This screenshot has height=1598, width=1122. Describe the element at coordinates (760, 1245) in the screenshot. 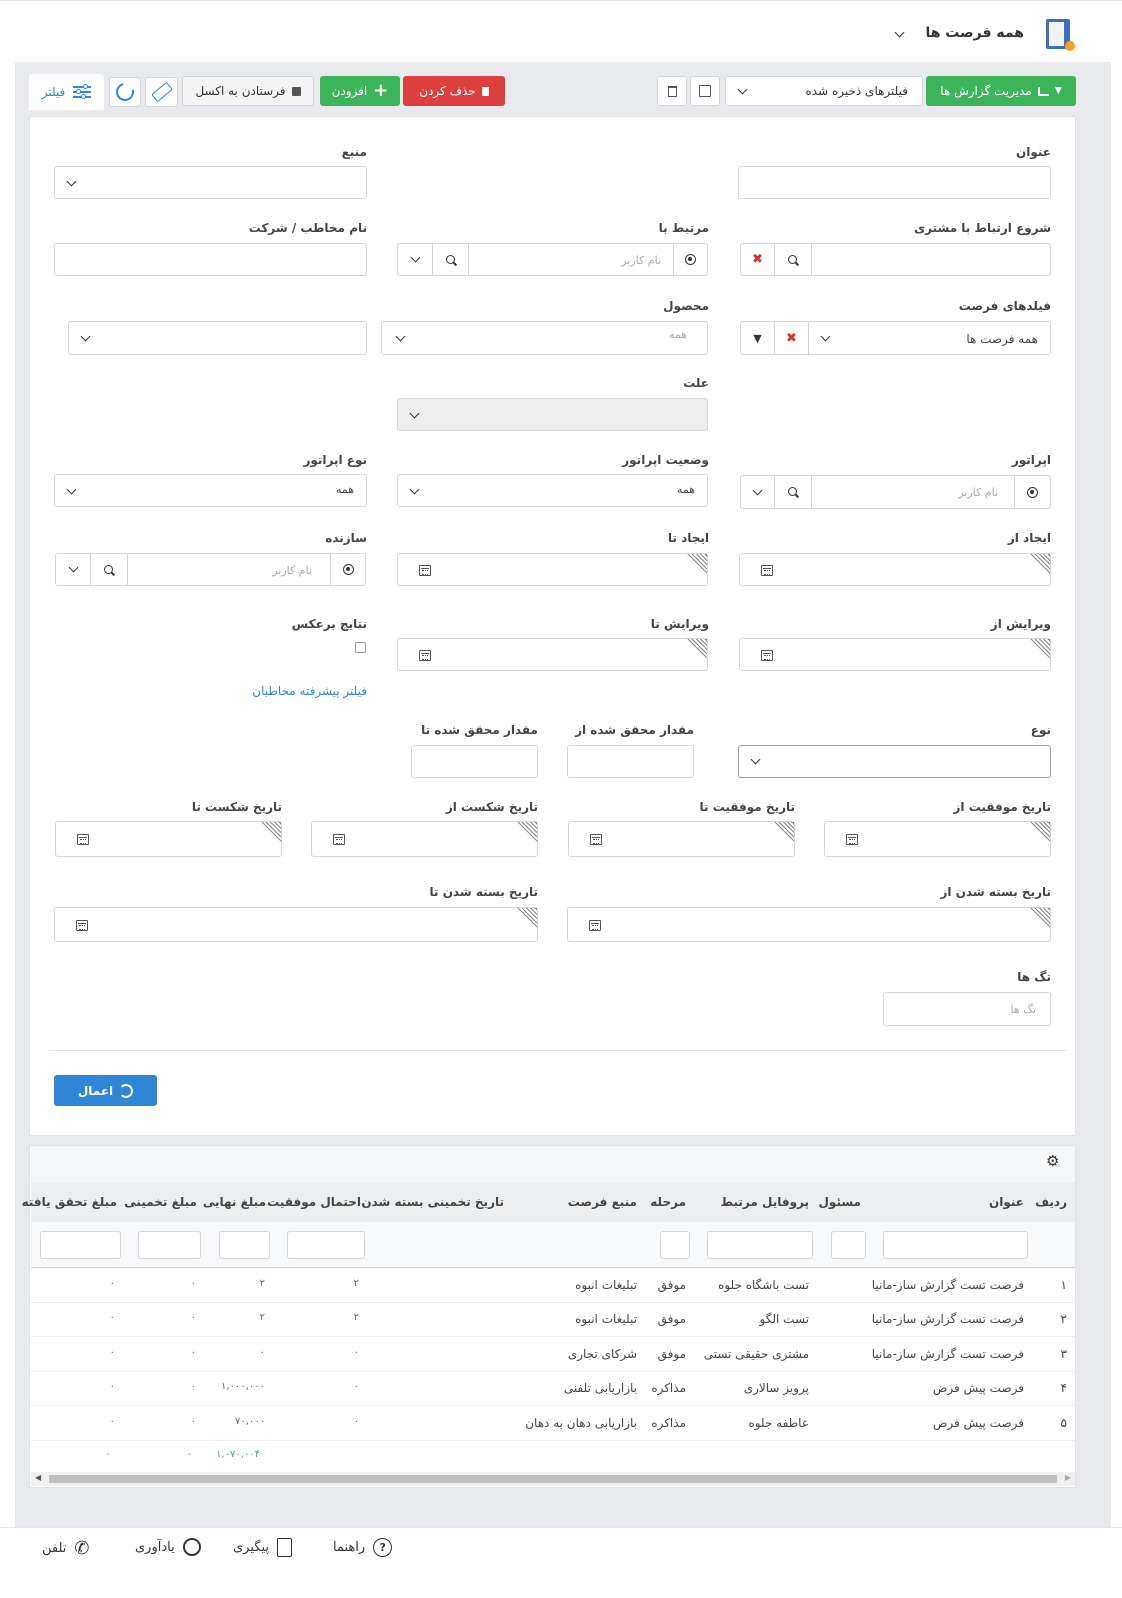

I see `filter-profile-input` at that location.